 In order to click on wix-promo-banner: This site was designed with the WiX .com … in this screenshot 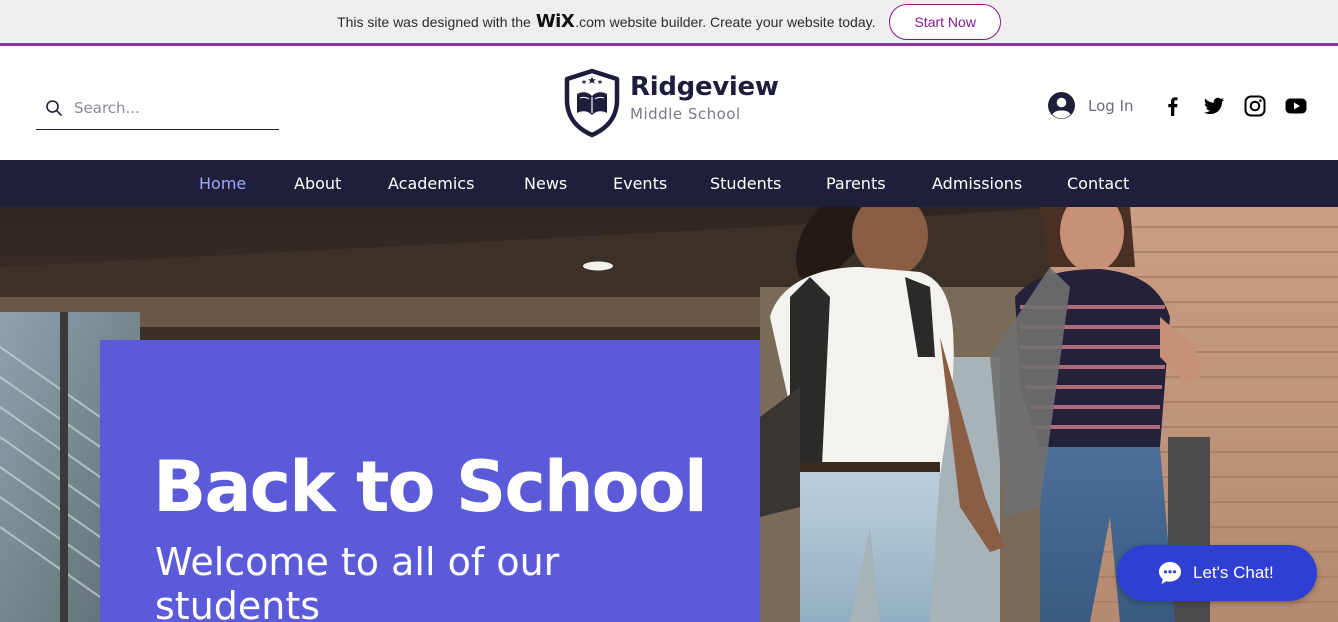, I will do `click(669, 21)`.